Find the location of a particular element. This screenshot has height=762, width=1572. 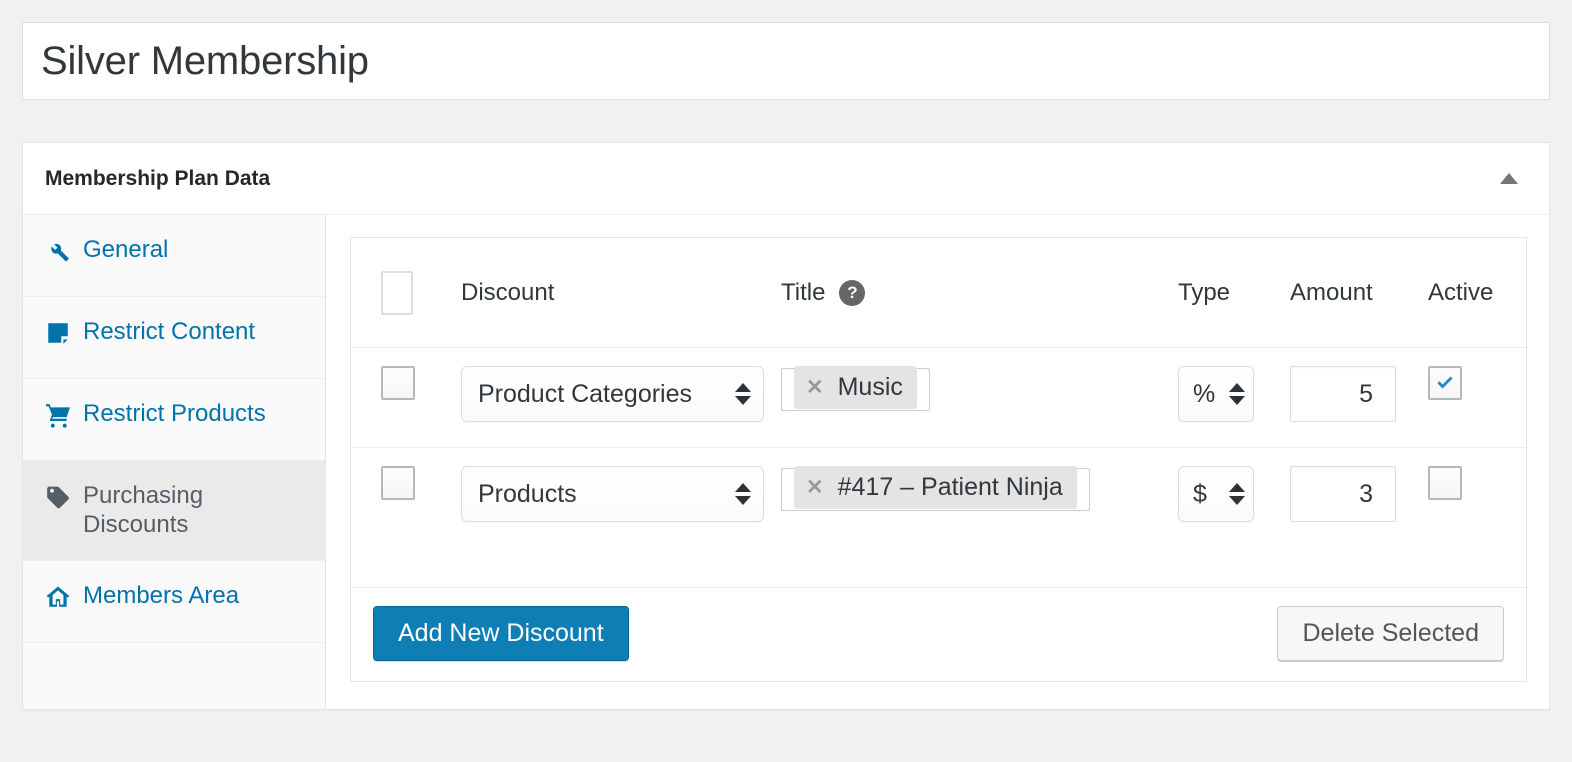

token-label: #417 – Patient Ninja is located at coordinates (950, 487).